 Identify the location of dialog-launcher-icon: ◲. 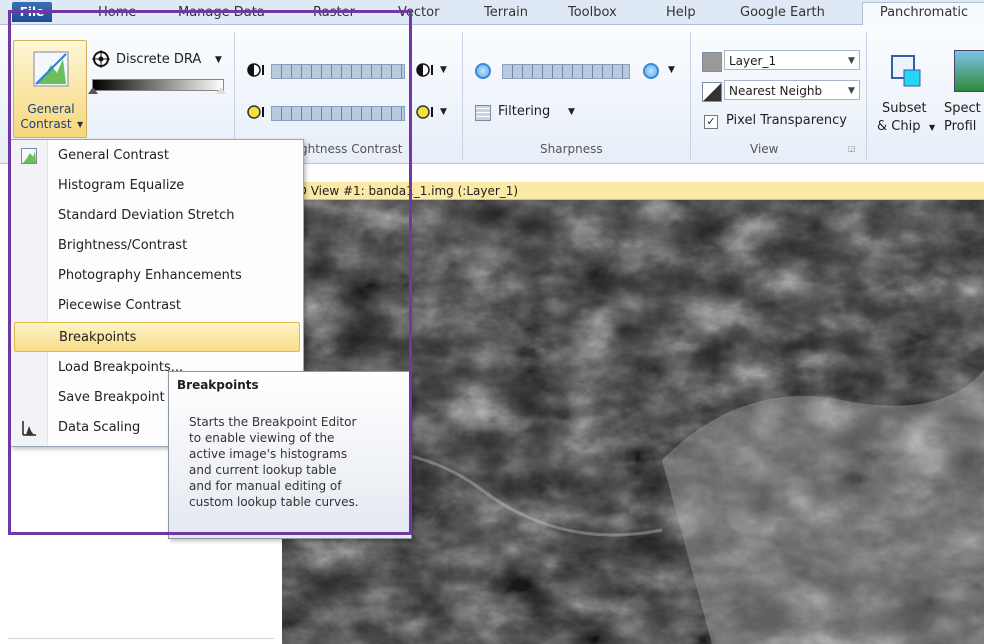
(852, 148).